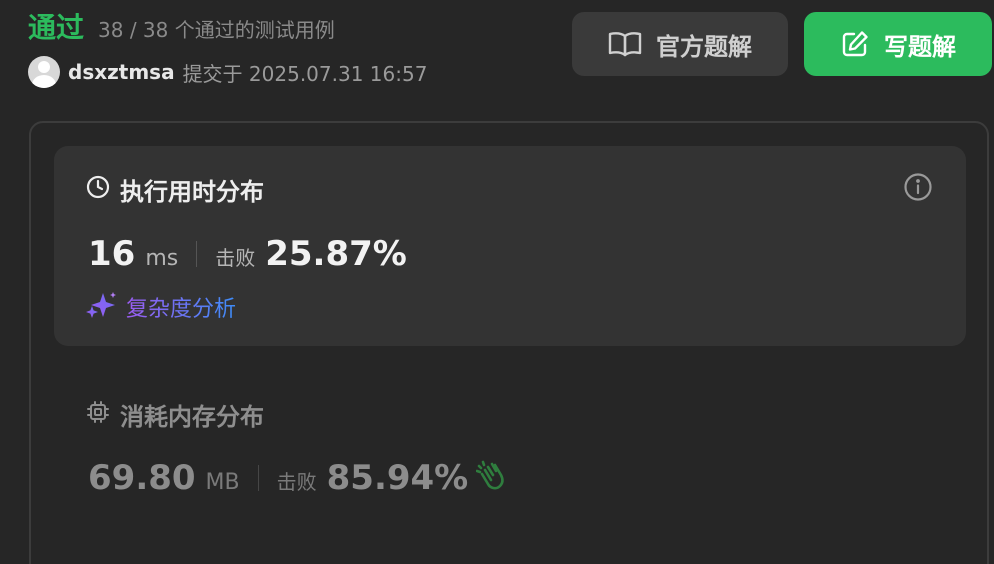 This screenshot has width=994, height=564. Describe the element at coordinates (397, 478) in the screenshot. I see `memory-beat-percent: 85.94%` at that location.